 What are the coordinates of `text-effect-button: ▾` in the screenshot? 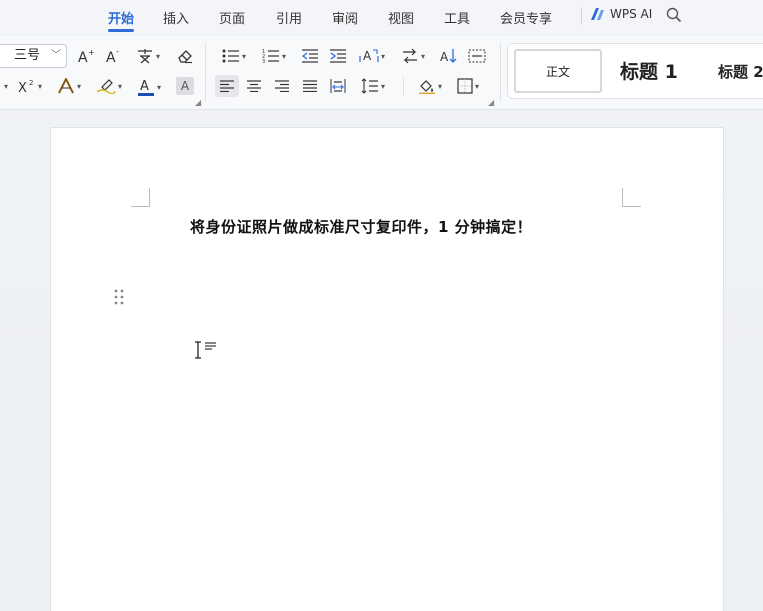 It's located at (69, 86).